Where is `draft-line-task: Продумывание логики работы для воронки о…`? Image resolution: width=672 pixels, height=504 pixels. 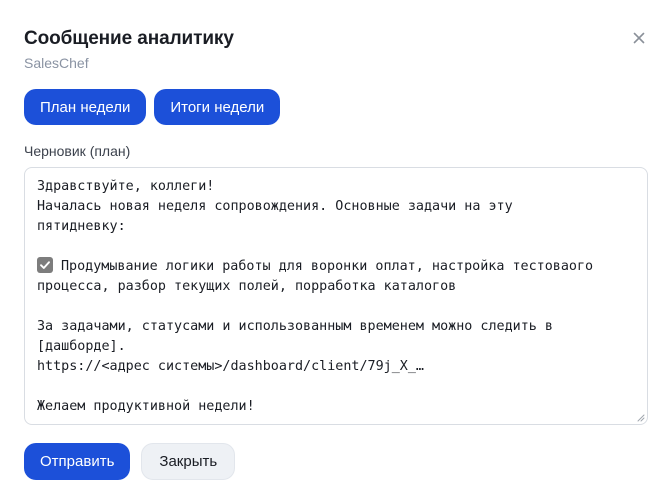 draft-line-task: Продумывание логики работы для воронки о… is located at coordinates (327, 266).